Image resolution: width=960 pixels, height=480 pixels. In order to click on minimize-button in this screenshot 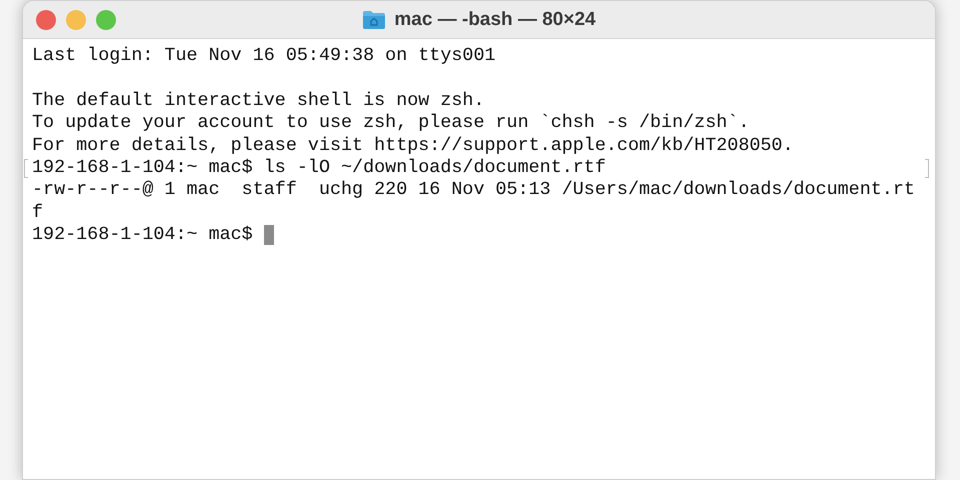, I will do `click(76, 20)`.